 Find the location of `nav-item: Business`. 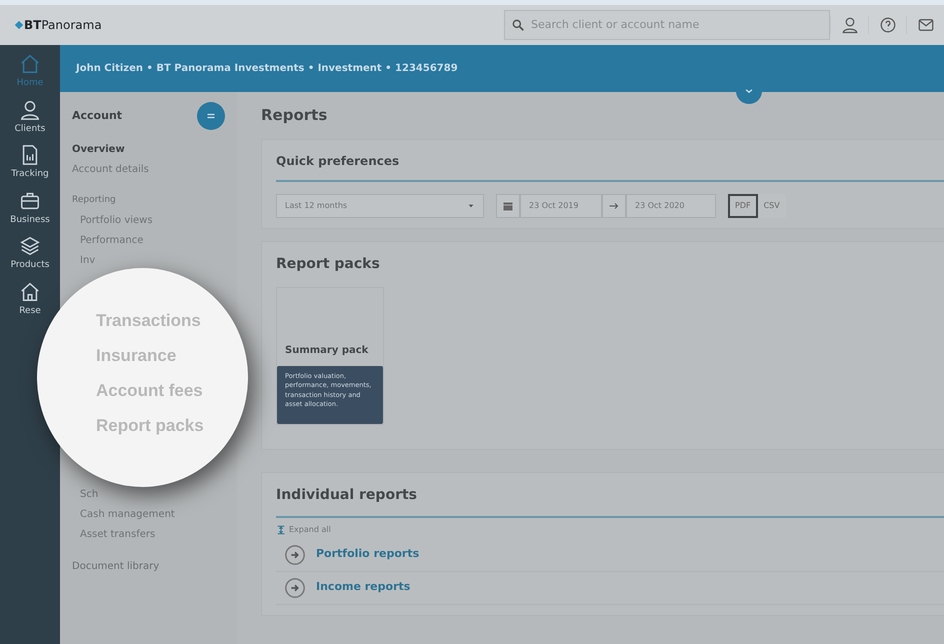

nav-item: Business is located at coordinates (30, 208).